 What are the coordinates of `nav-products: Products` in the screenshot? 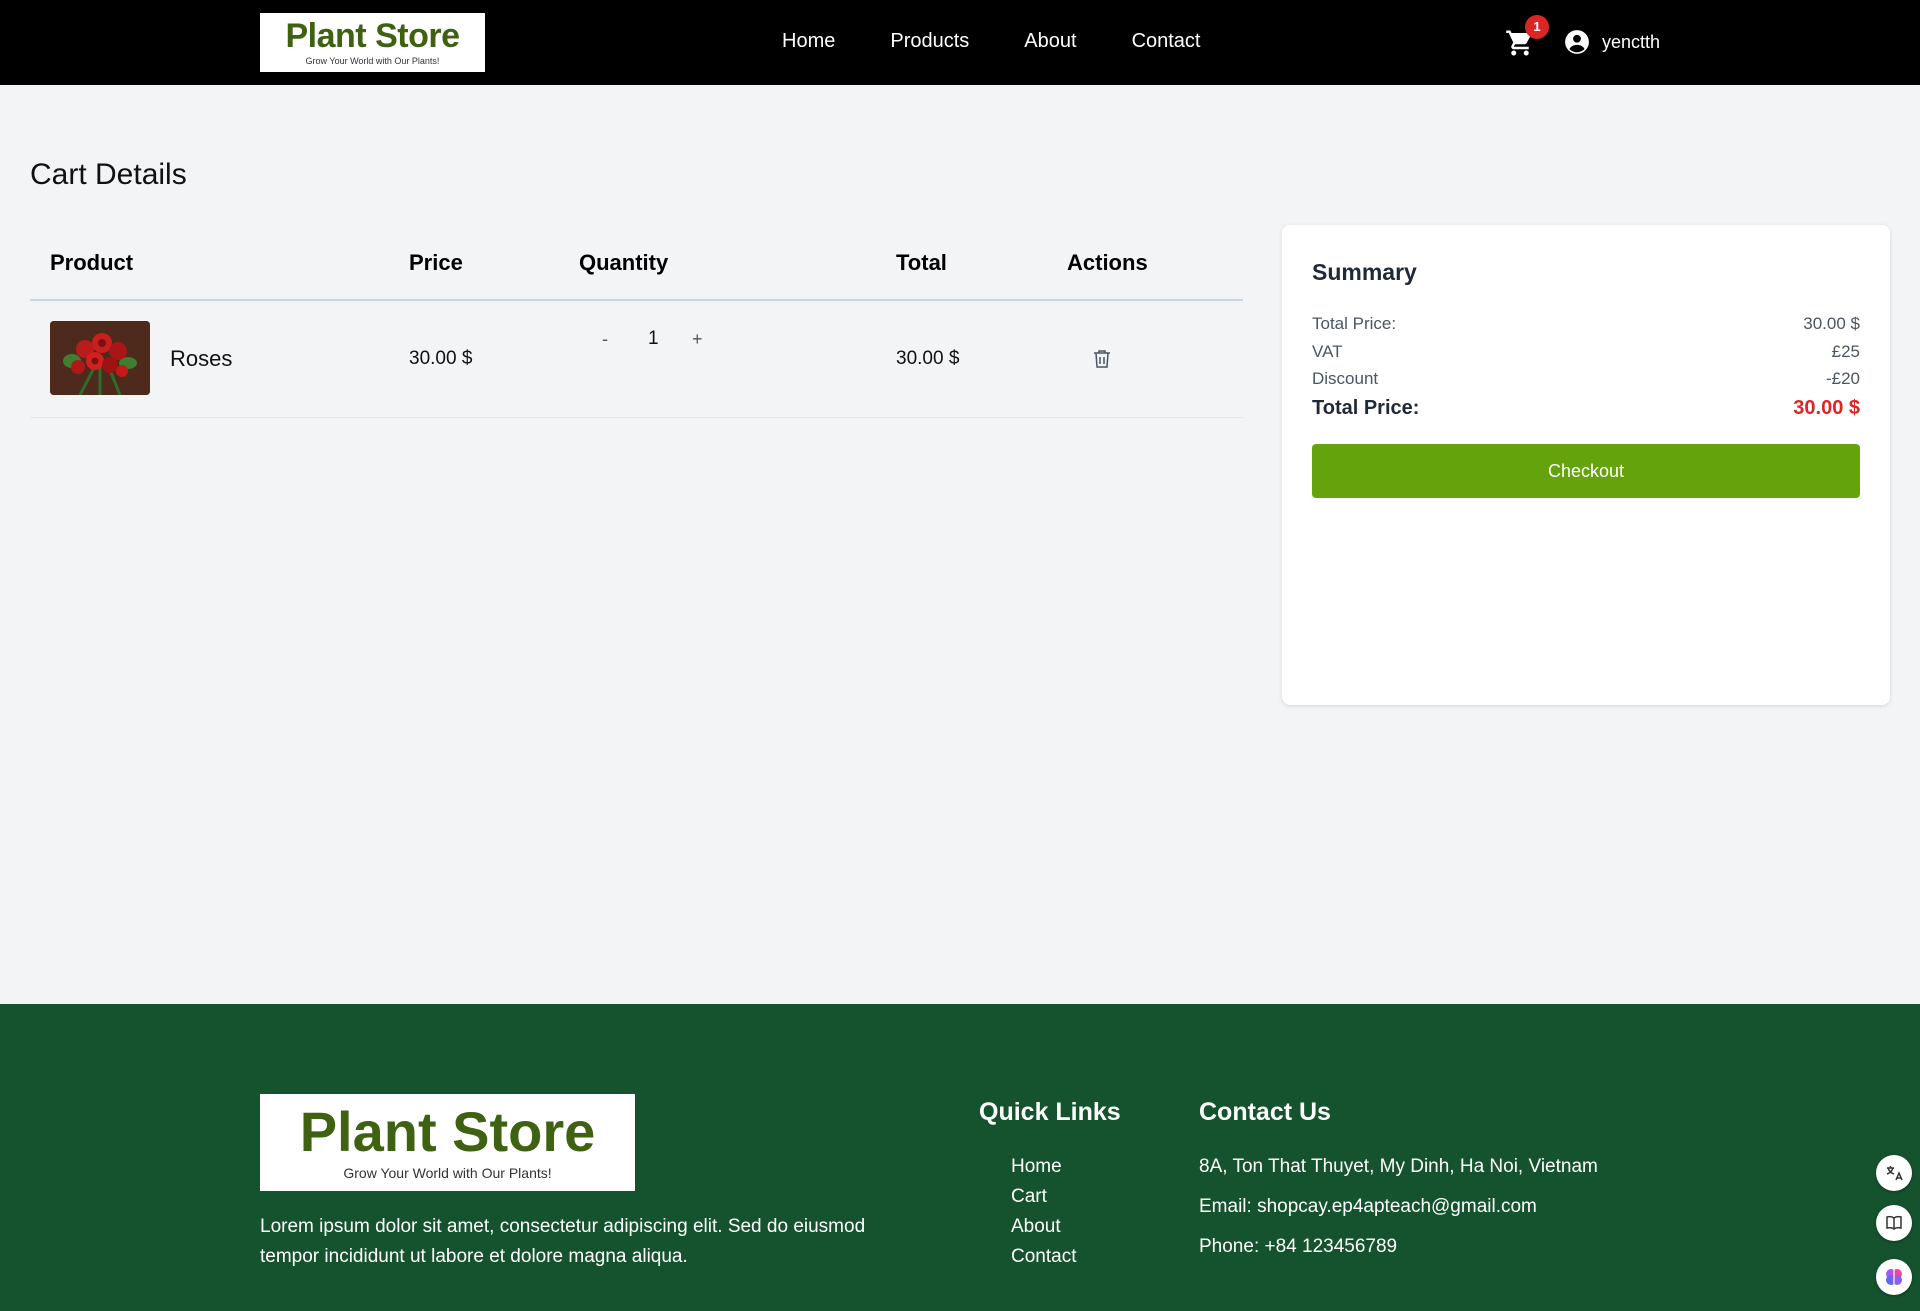 It's located at (929, 41).